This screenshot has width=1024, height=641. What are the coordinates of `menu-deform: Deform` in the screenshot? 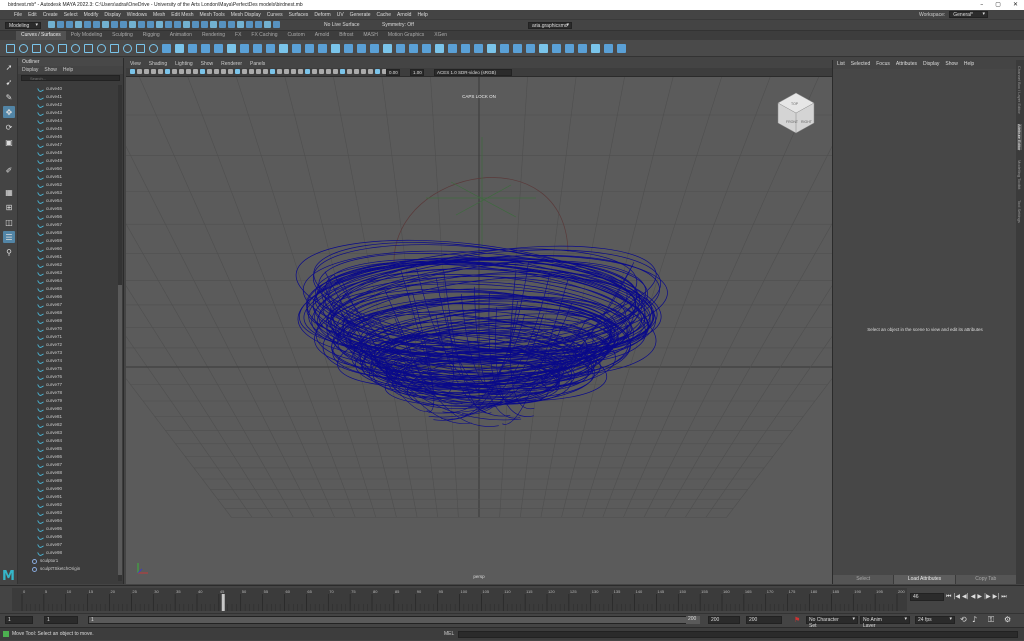 It's located at (322, 15).